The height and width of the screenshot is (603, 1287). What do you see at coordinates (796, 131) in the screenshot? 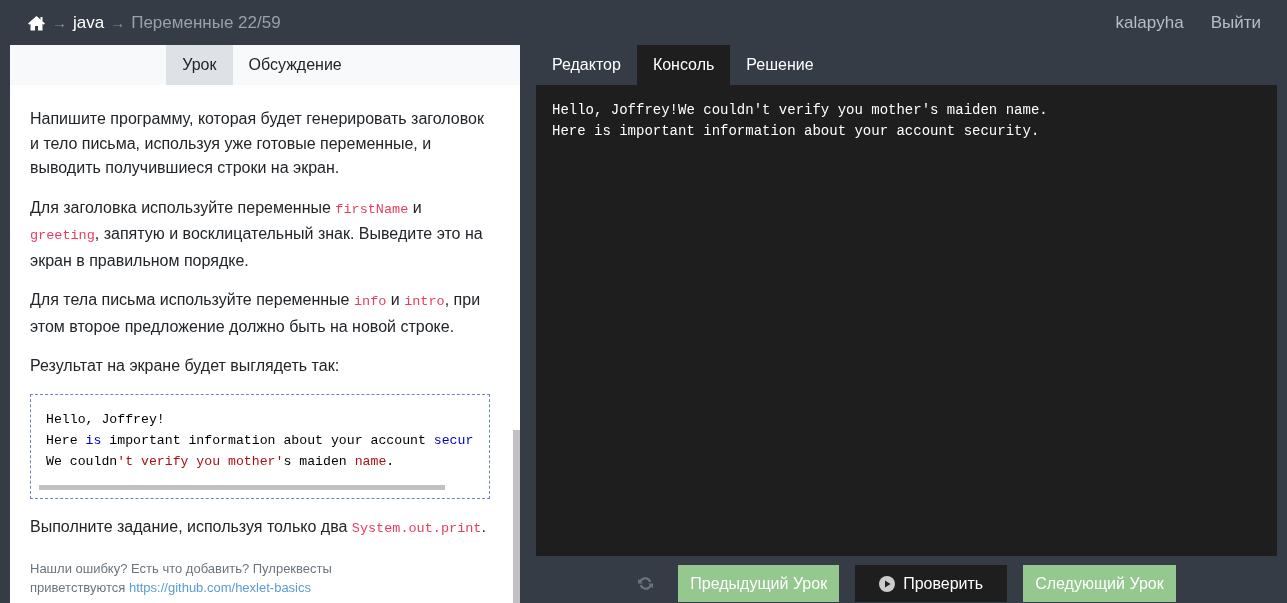
I see `console-line: Here is important information about your account security.` at bounding box center [796, 131].